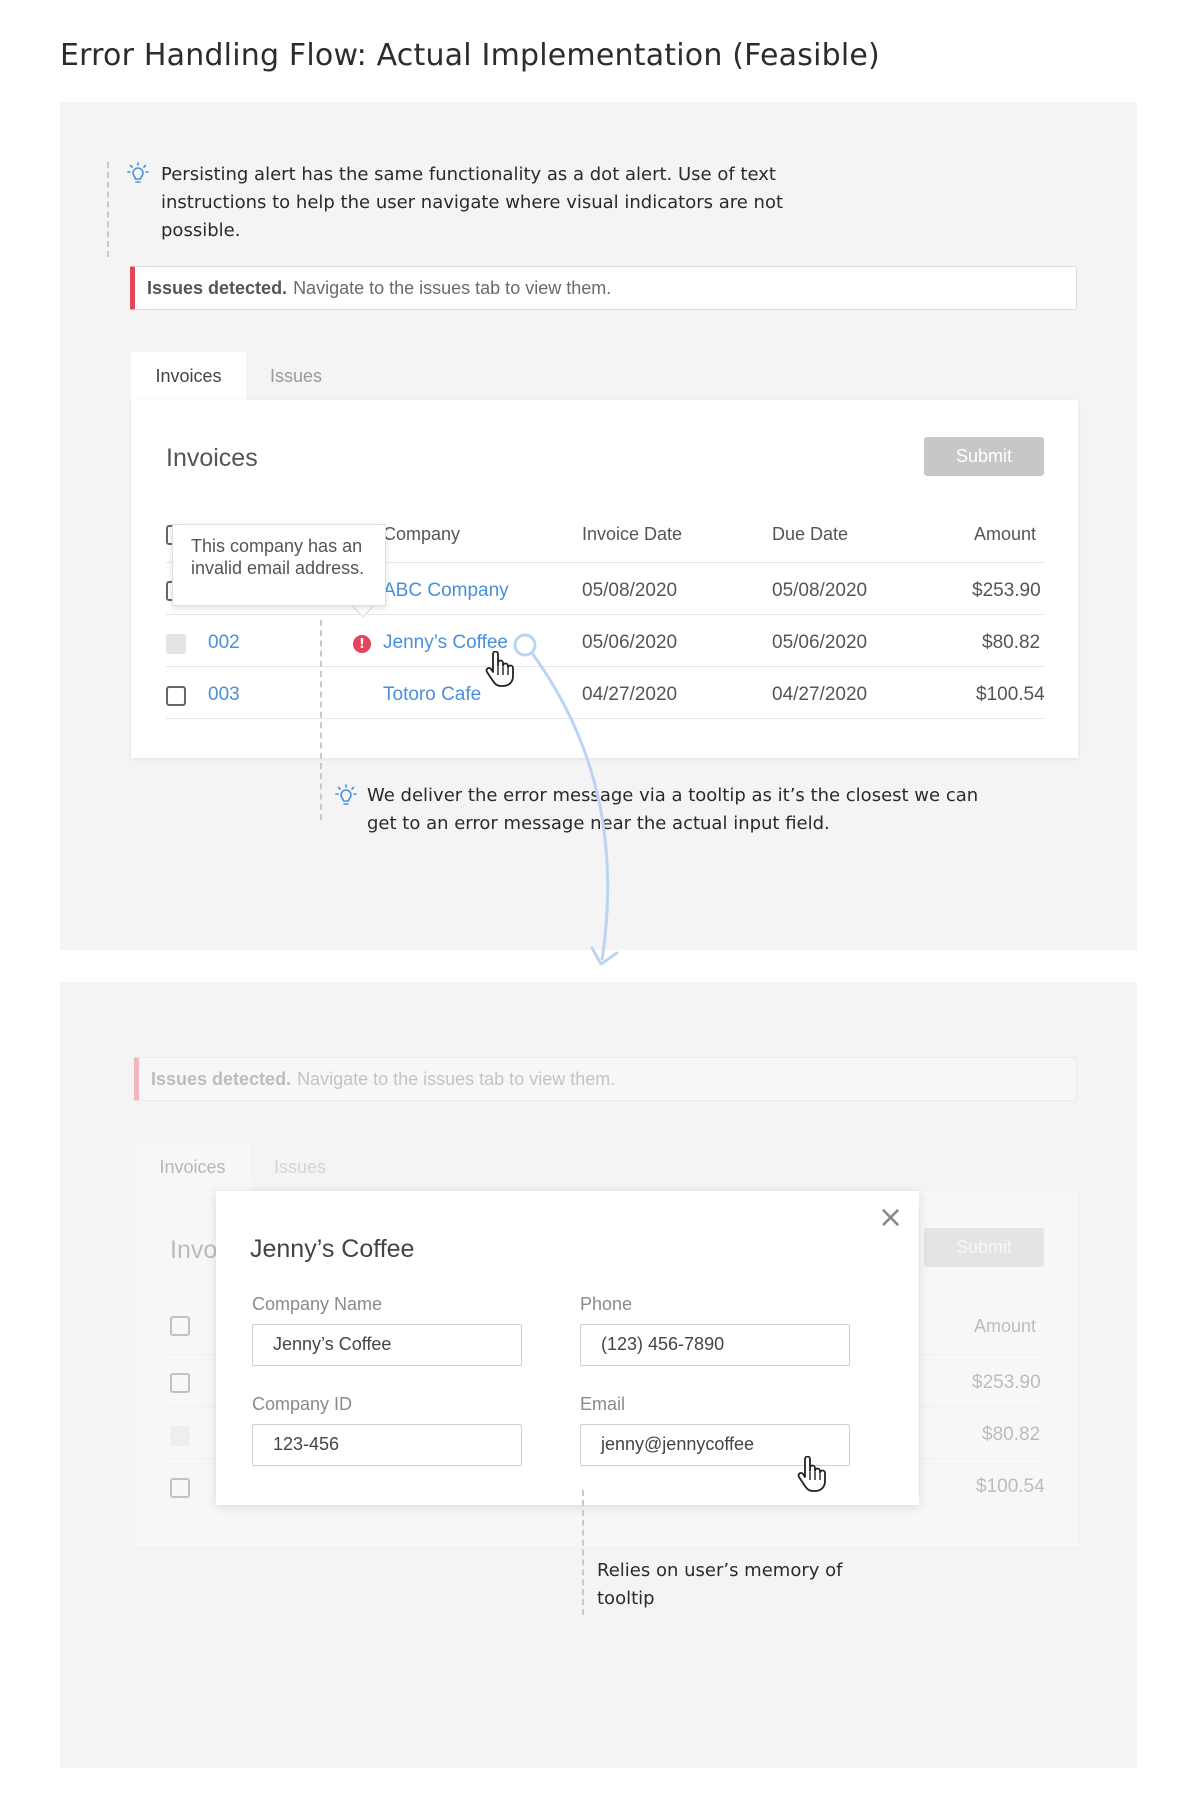  Describe the element at coordinates (432, 695) in the screenshot. I see `company-link: Totoro Cafe` at that location.